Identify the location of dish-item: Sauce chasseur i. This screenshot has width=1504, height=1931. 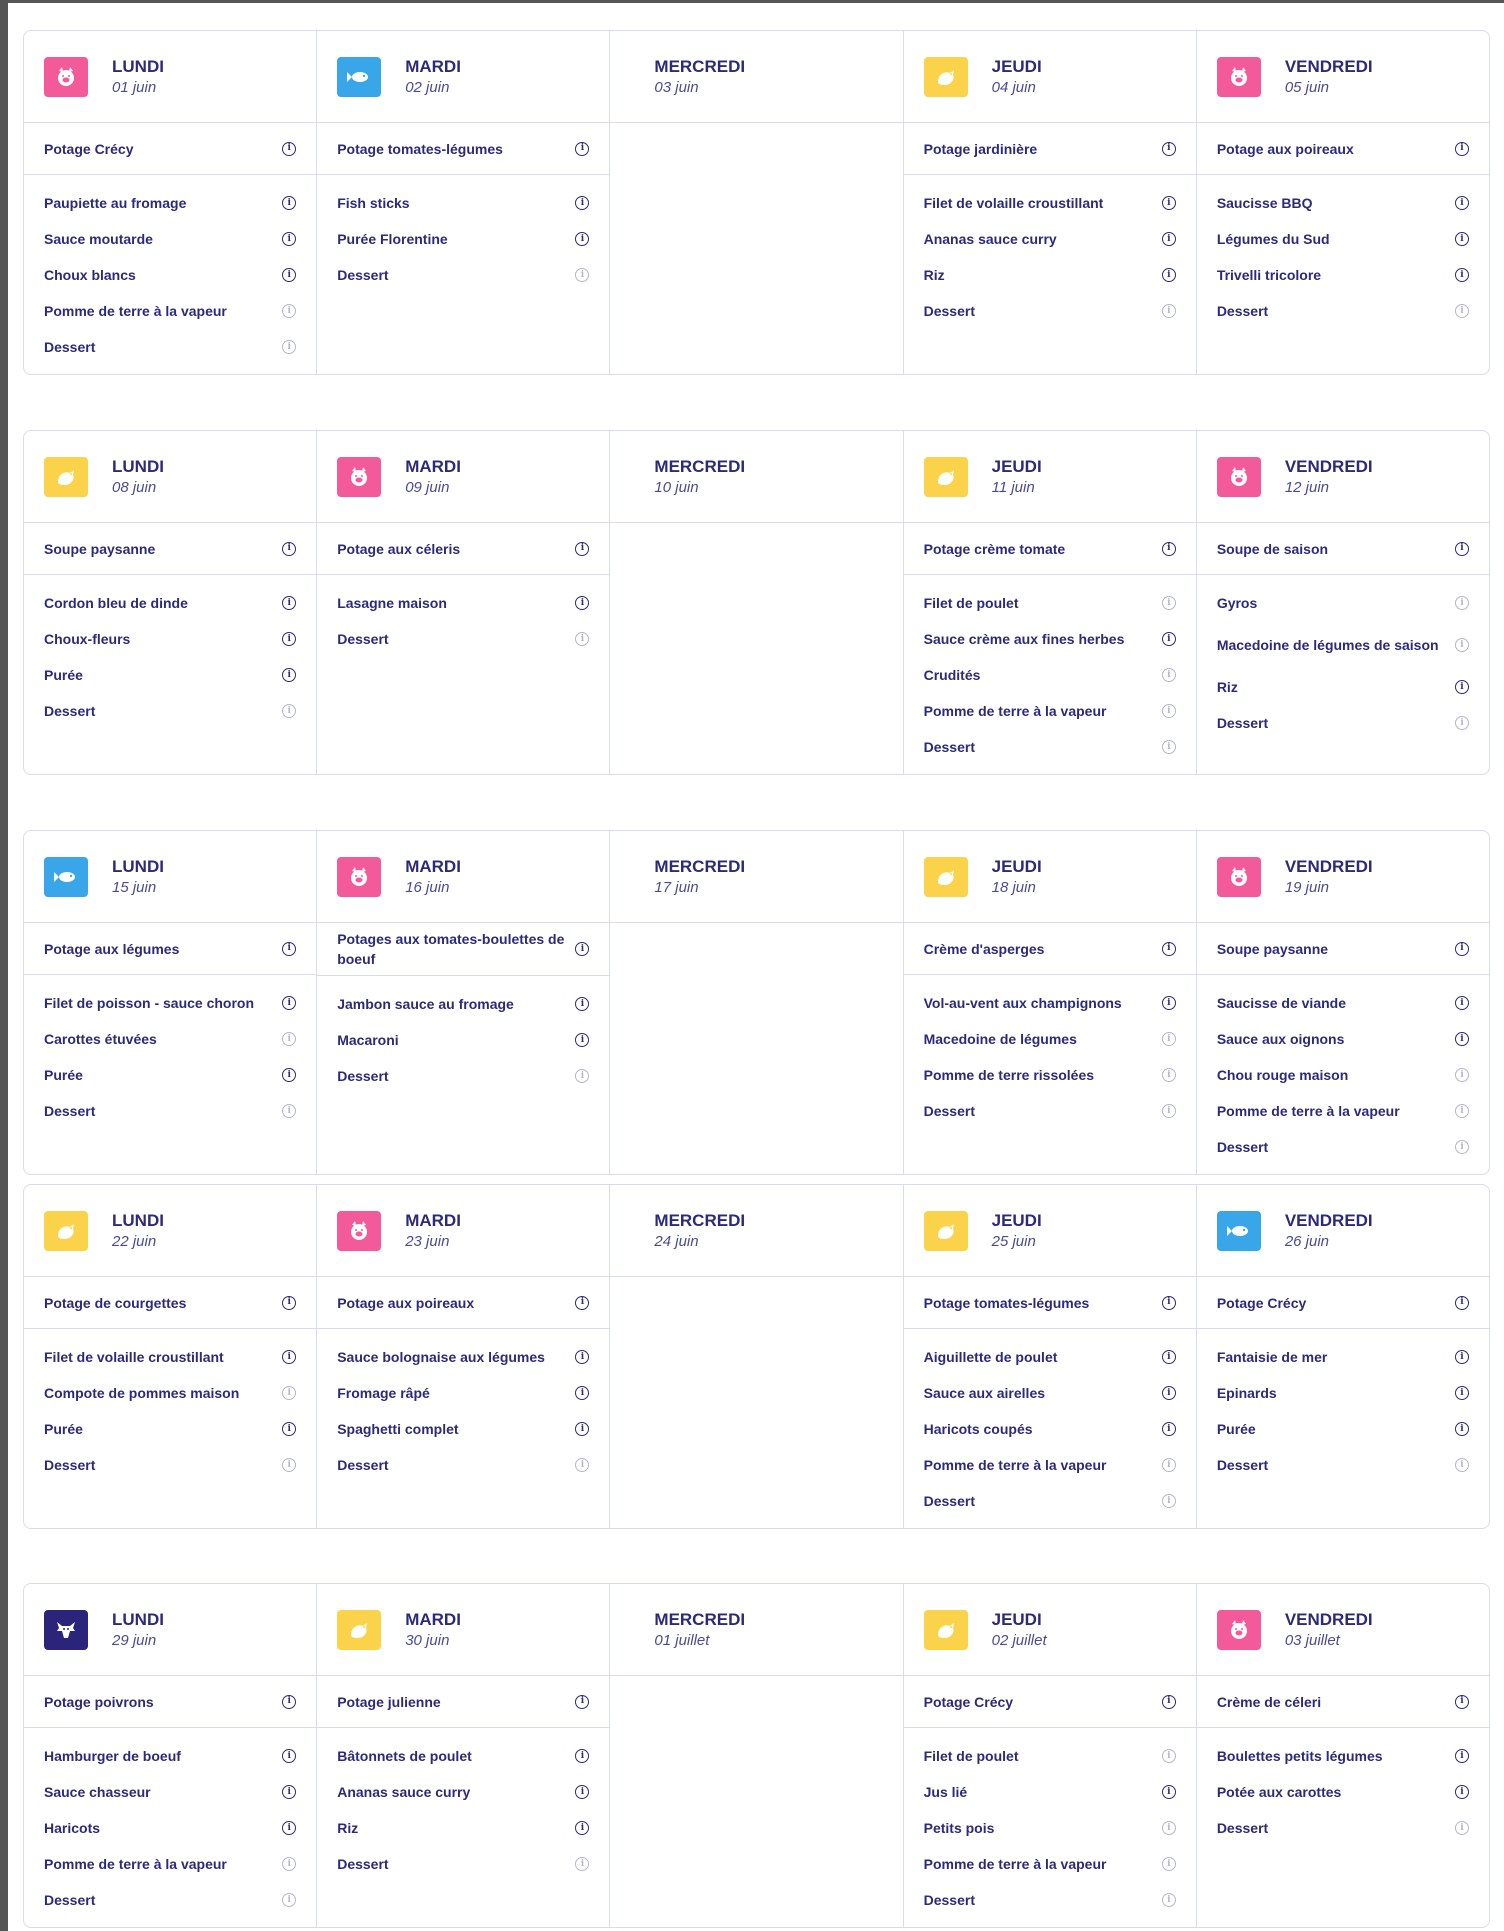
(170, 1792).